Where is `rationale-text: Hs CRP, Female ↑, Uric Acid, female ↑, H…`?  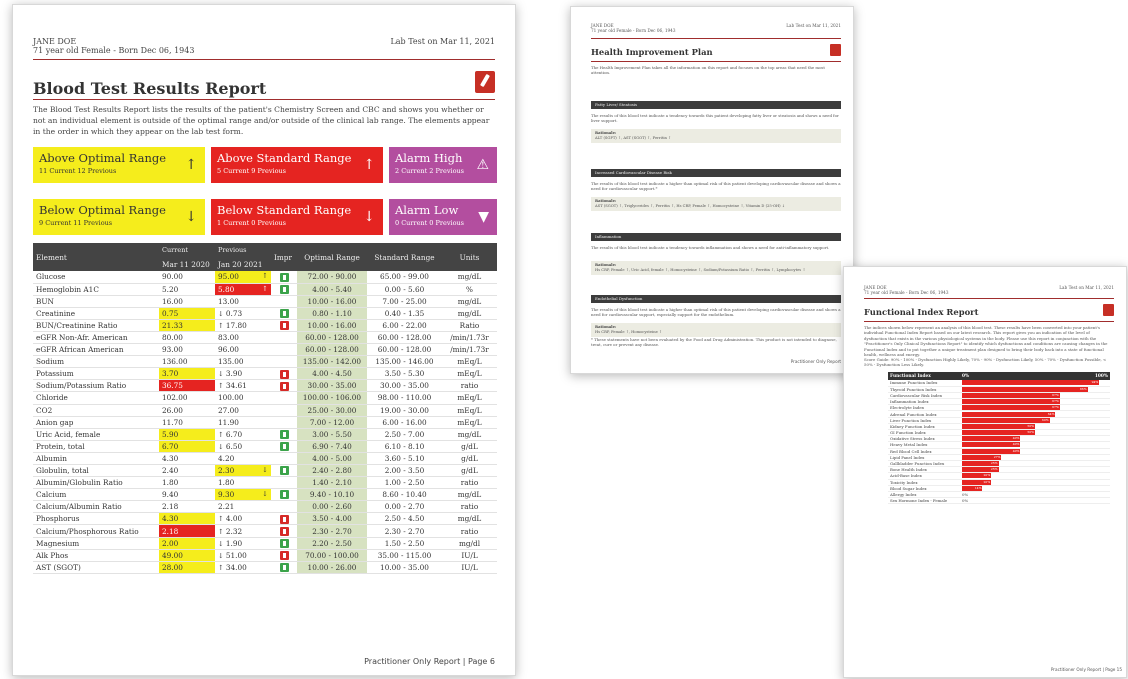 rationale-text: Hs CRP, Female ↑, Uric Acid, female ↑, H… is located at coordinates (700, 270).